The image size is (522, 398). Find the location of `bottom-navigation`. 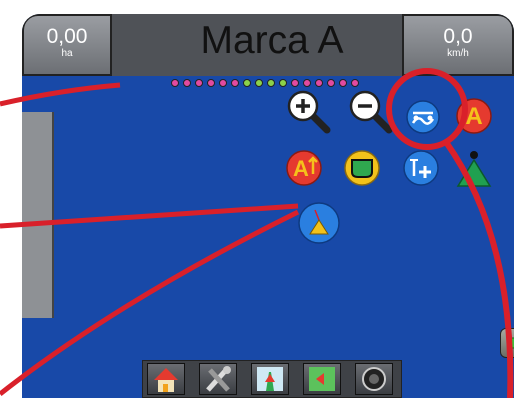

bottom-navigation is located at coordinates (272, 379).